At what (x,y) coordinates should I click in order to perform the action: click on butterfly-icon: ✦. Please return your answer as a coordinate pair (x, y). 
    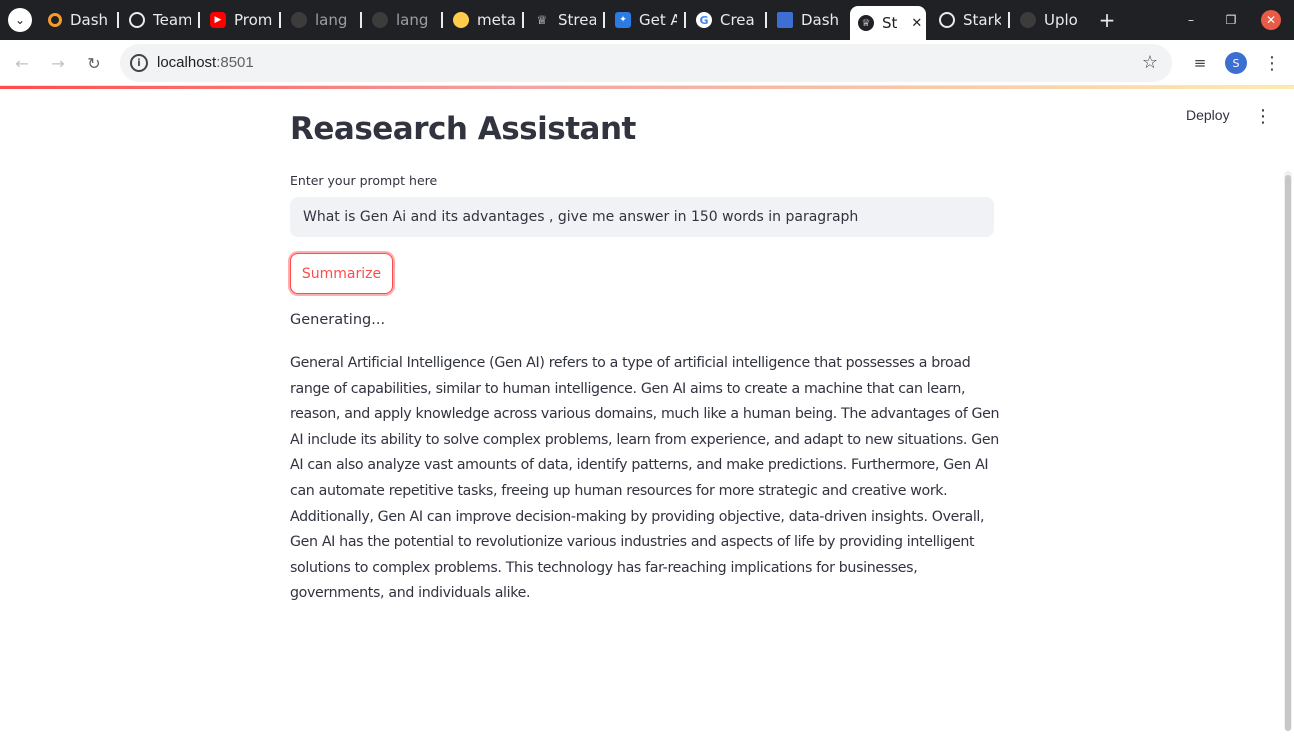
    Looking at the image, I should click on (623, 20).